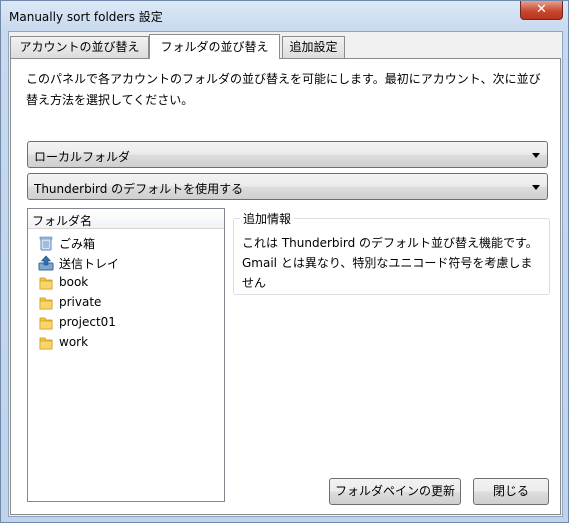 The height and width of the screenshot is (525, 571). What do you see at coordinates (46, 263) in the screenshot?
I see `outbox-icon` at bounding box center [46, 263].